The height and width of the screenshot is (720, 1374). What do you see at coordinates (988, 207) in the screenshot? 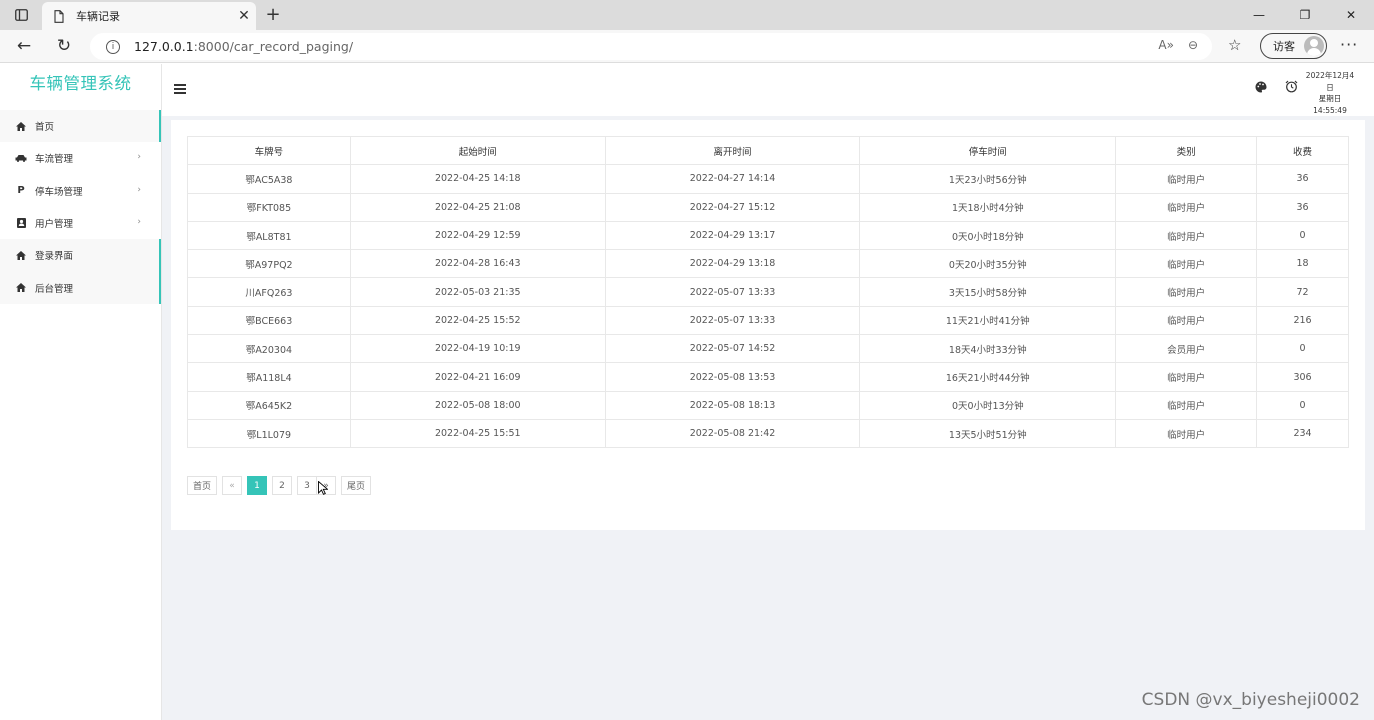
I see `duration-cell: 1天18小时4分钟` at bounding box center [988, 207].